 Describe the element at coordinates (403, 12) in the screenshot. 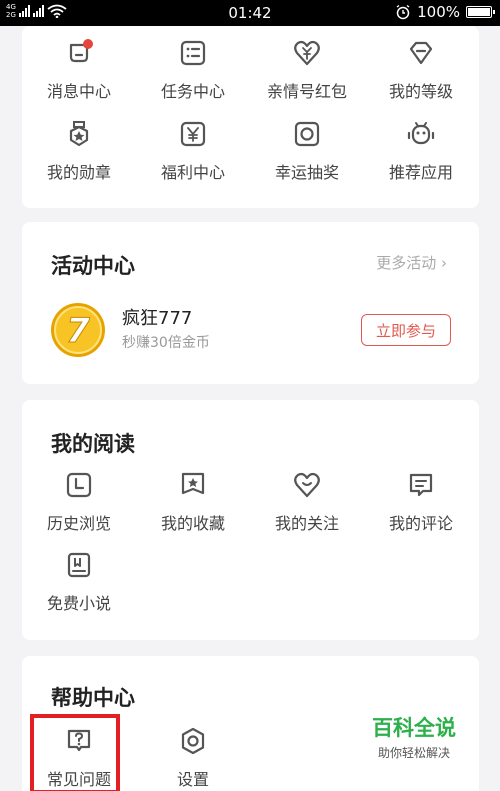

I see `alarm-icon` at that location.